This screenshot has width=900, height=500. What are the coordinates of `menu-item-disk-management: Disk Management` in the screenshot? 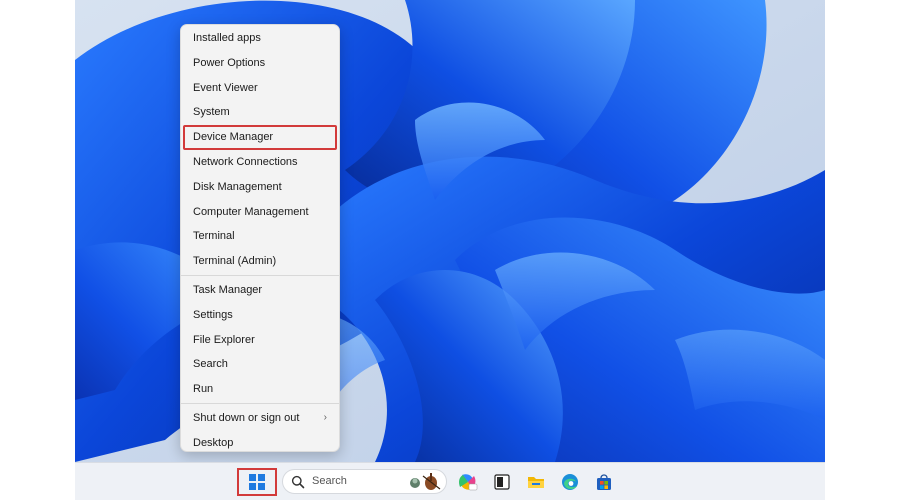 It's located at (260, 187).